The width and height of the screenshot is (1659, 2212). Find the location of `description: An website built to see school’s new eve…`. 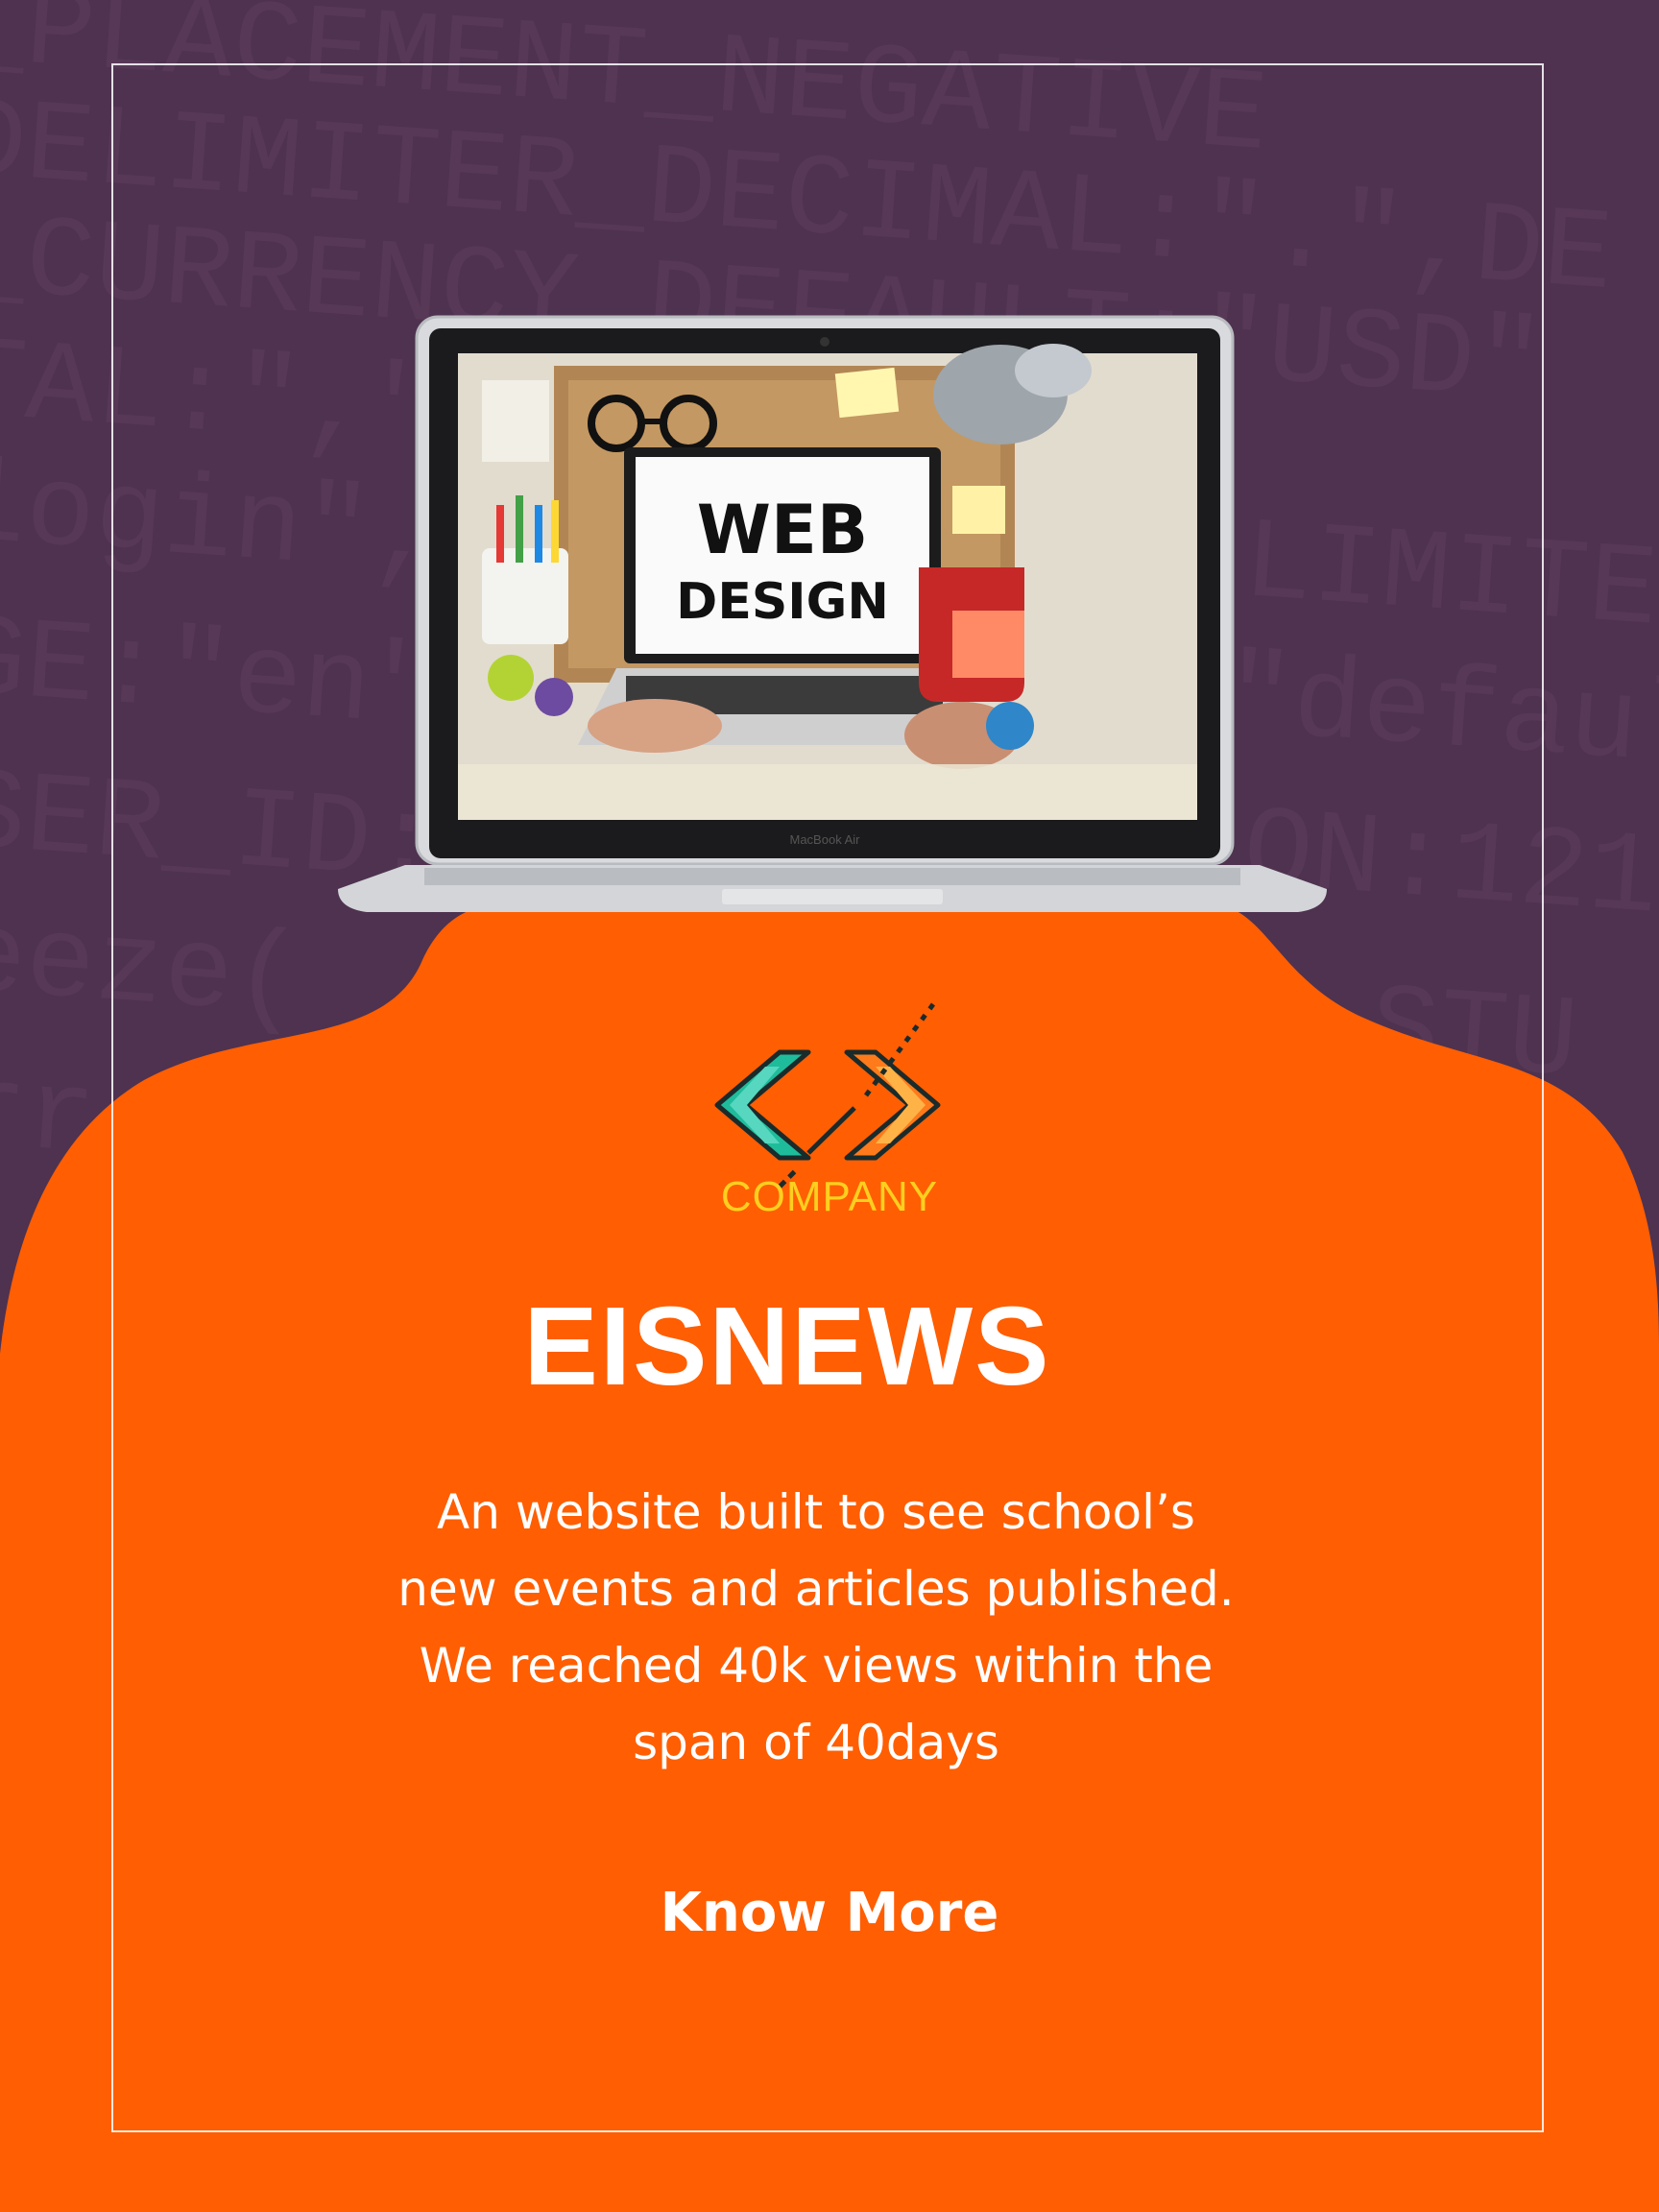

description: An website built to see school’s new eve… is located at coordinates (816, 1627).